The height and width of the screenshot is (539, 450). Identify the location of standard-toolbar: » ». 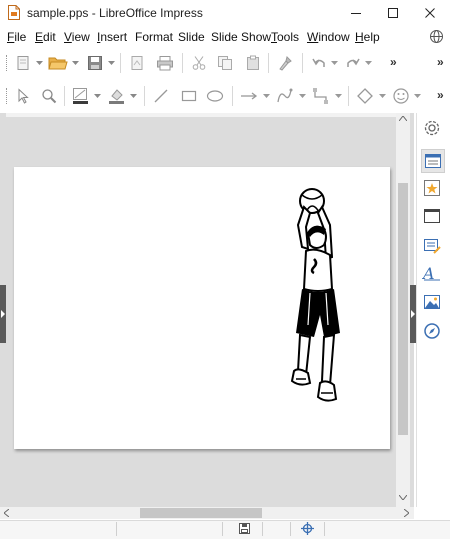
(225, 63).